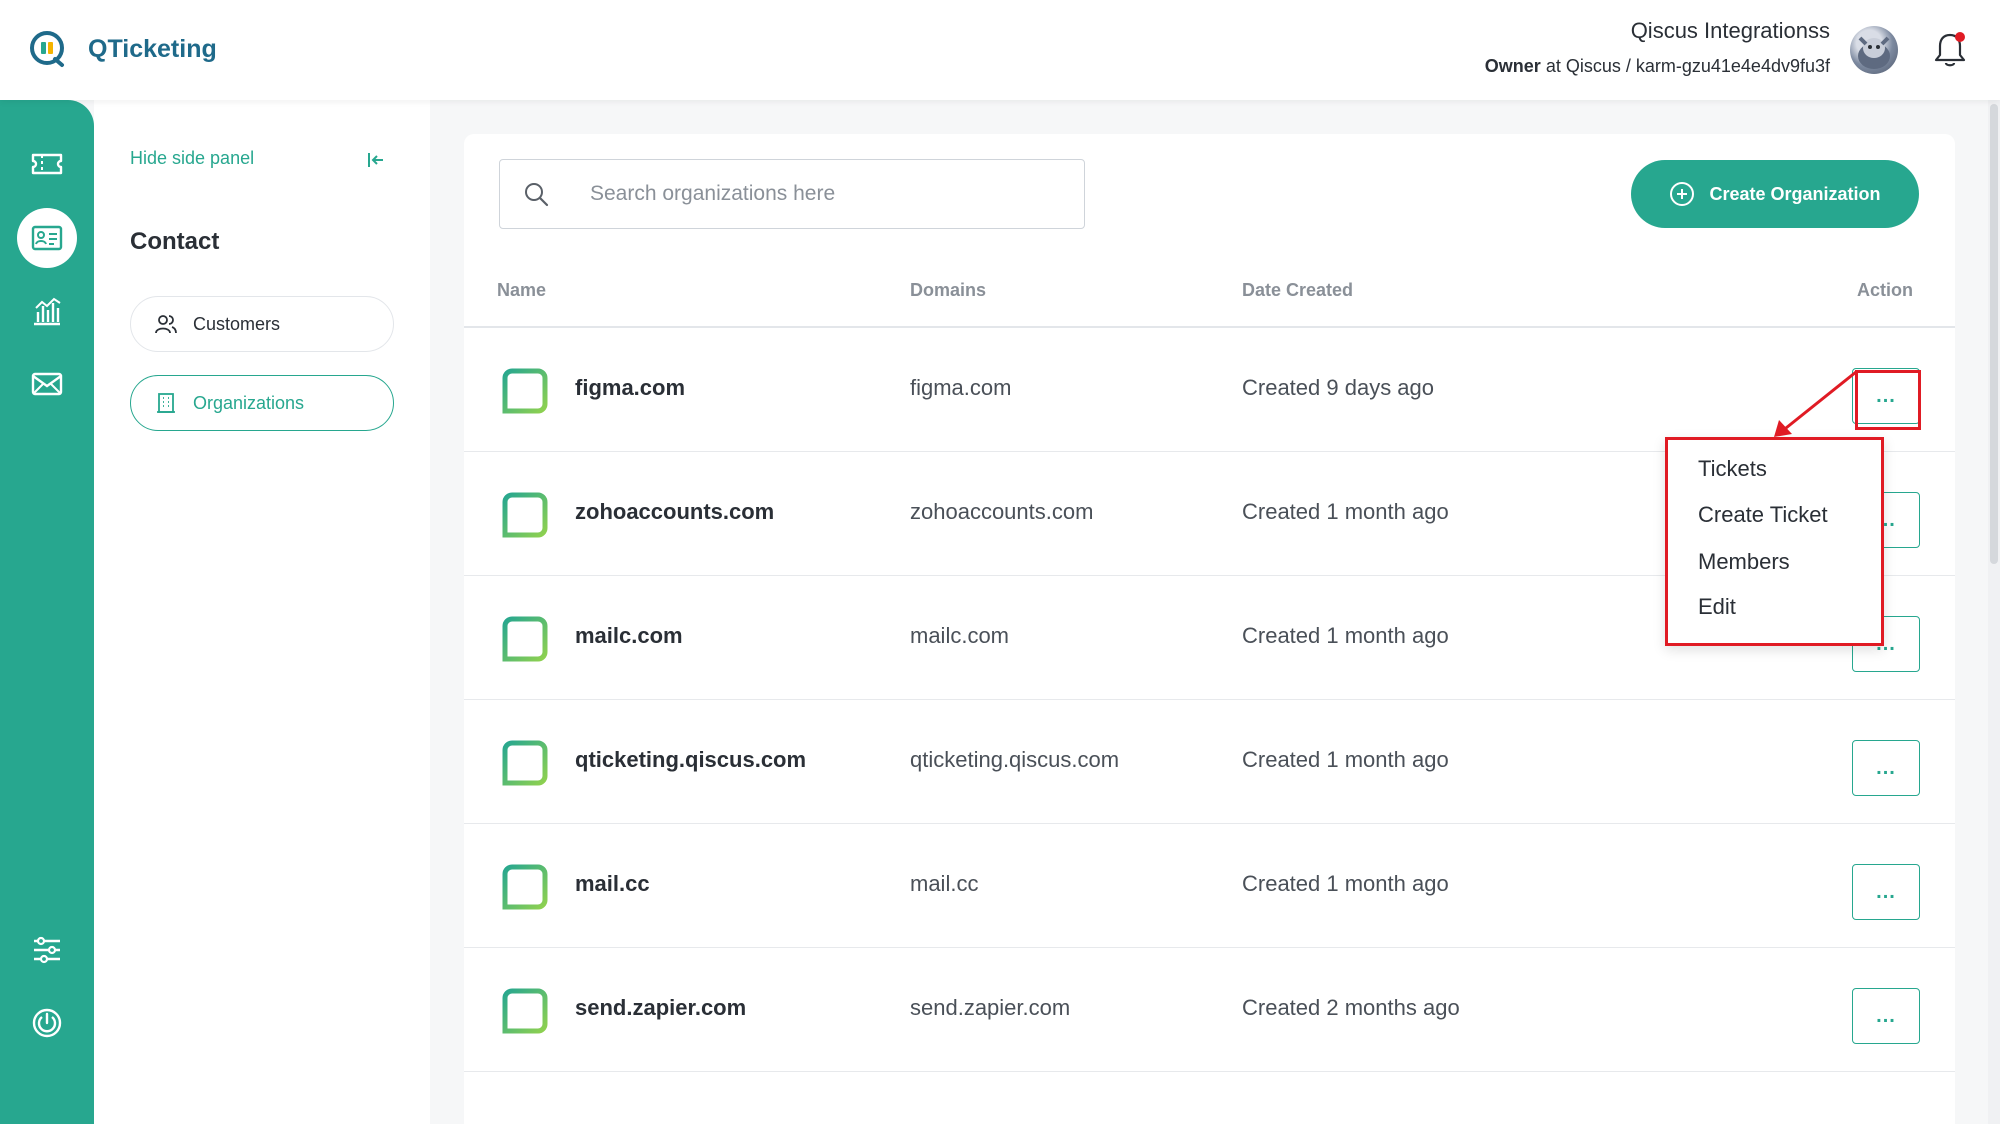  What do you see at coordinates (249, 402) in the screenshot?
I see `sidepanel-item-label: Organizations` at bounding box center [249, 402].